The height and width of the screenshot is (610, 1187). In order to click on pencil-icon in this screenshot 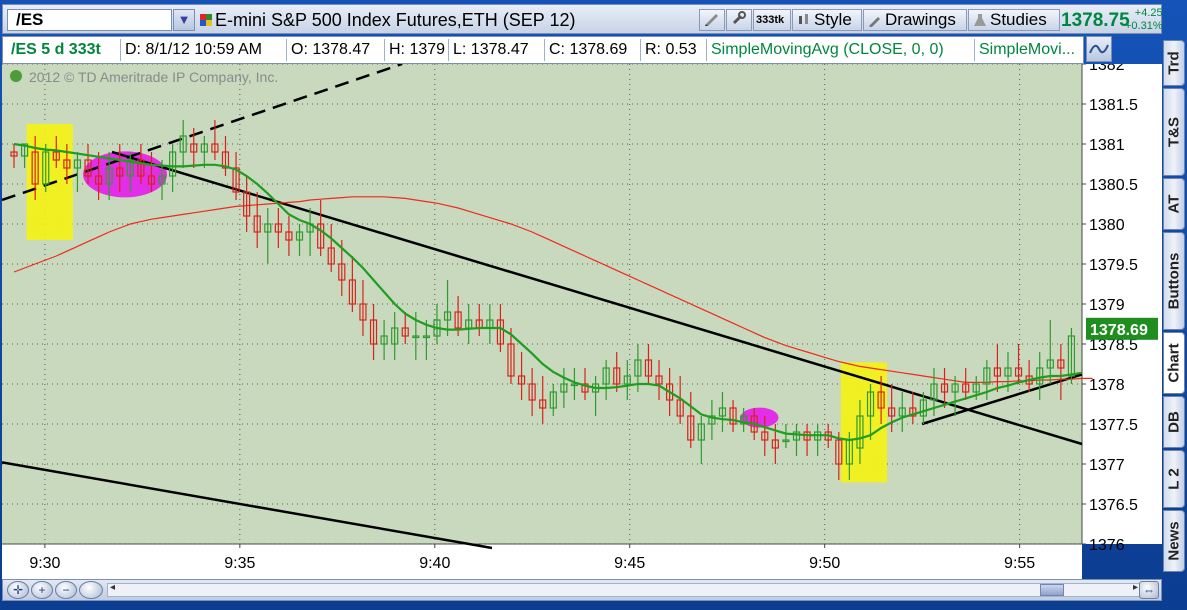, I will do `click(874, 22)`.